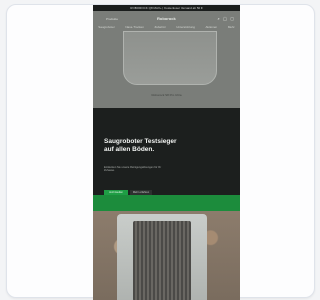 The height and width of the screenshot is (300, 320). Describe the element at coordinates (166, 203) in the screenshot. I see `promo-green-bar` at that location.